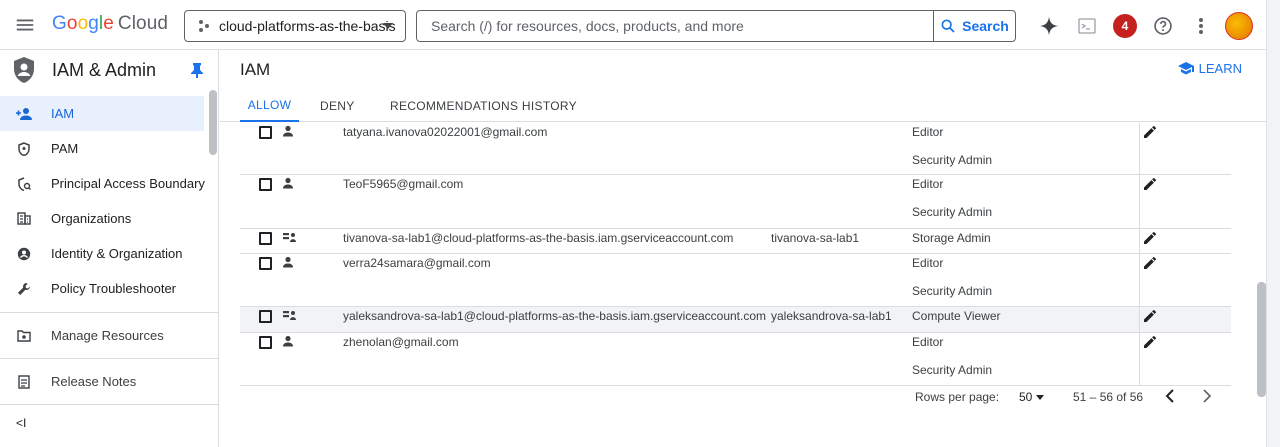 This screenshot has height=447, width=1280. What do you see at coordinates (59, 23) in the screenshot?
I see `logo-letter: G` at bounding box center [59, 23].